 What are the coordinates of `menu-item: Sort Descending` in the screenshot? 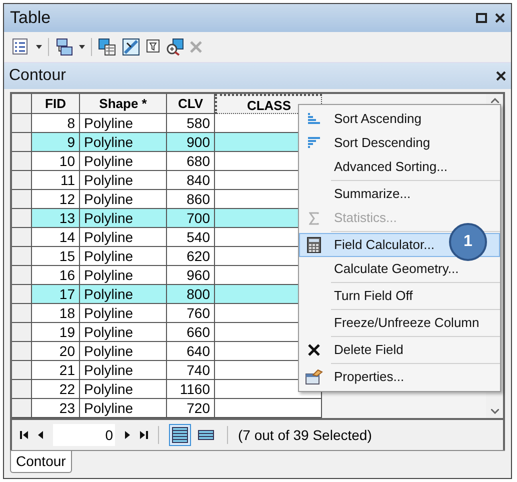 It's located at (399, 143).